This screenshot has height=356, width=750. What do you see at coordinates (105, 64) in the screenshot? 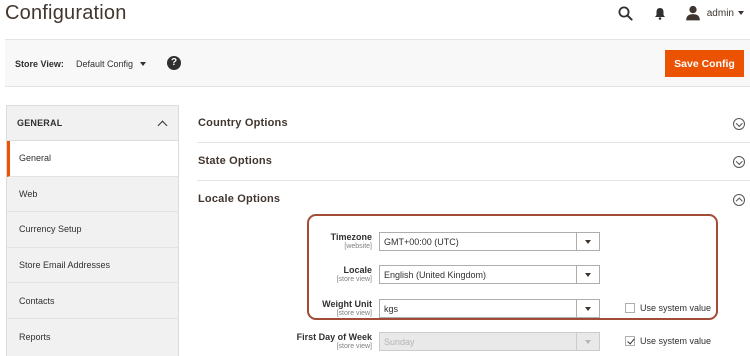
I see `store-view-selected: Default Config` at bounding box center [105, 64].